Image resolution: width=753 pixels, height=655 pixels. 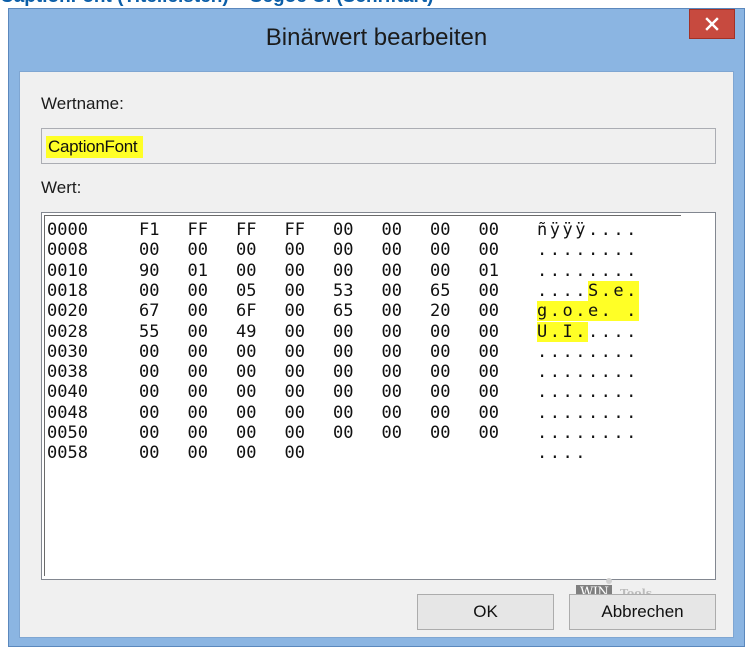 I want to click on hex-row: 0018 00 00 05 00 53 00 65 00 ....S.e., so click(x=360, y=290).